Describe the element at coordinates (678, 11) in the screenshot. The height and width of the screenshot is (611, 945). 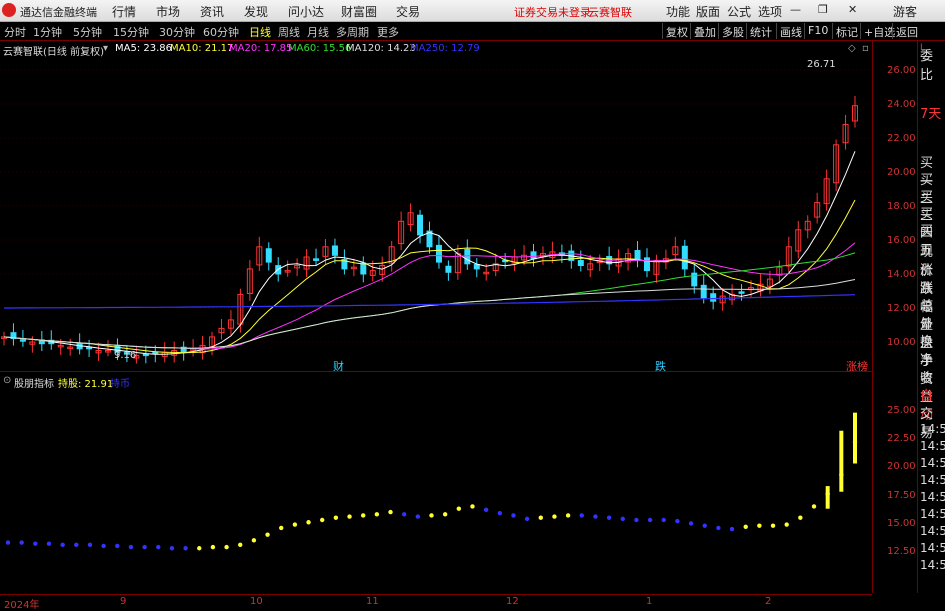
I see `menu-gongneng: 功能` at that location.